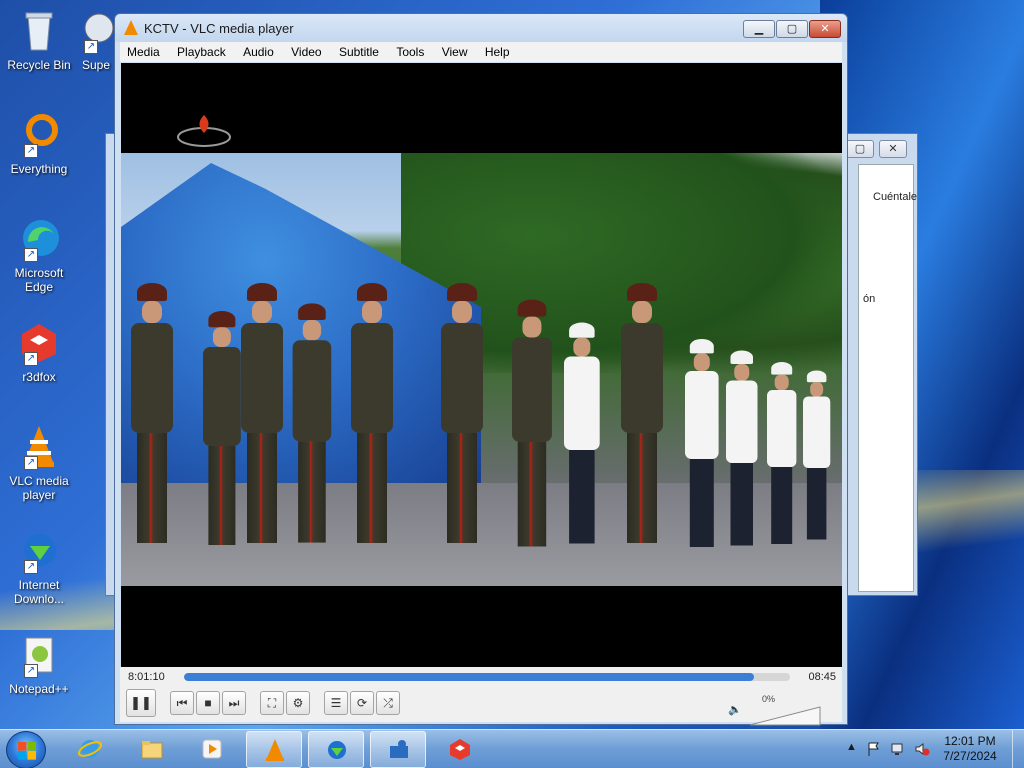 This screenshot has width=1024, height=768. I want to click on desktop-icon-everything: ↗ Everything, so click(39, 144).